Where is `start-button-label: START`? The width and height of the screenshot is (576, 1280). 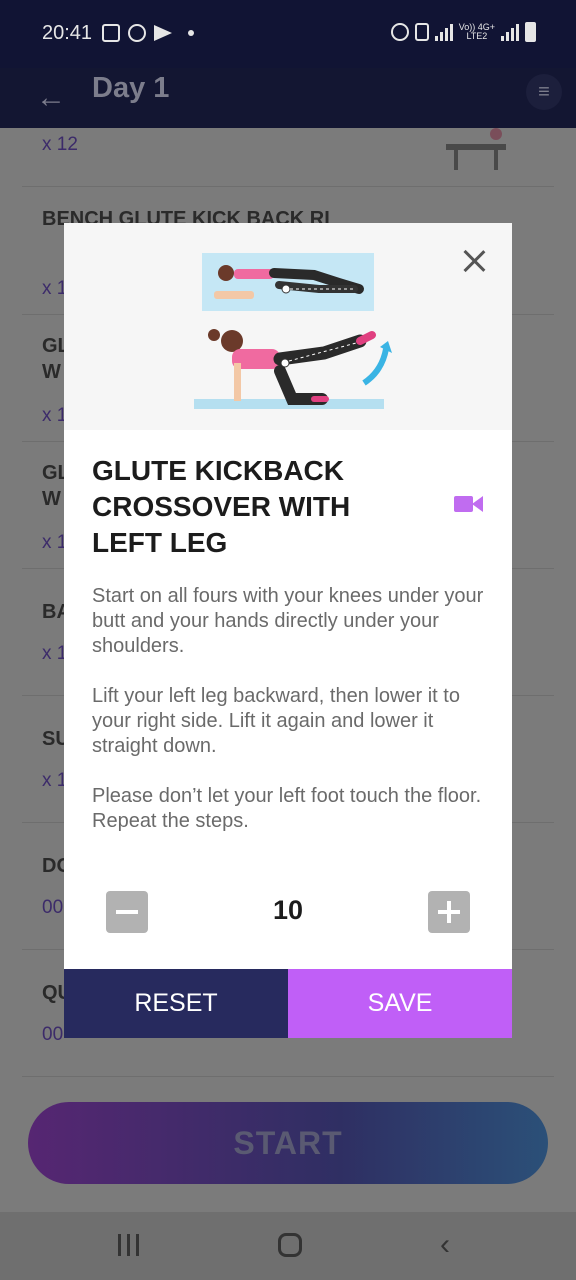
start-button-label: START is located at coordinates (288, 1142).